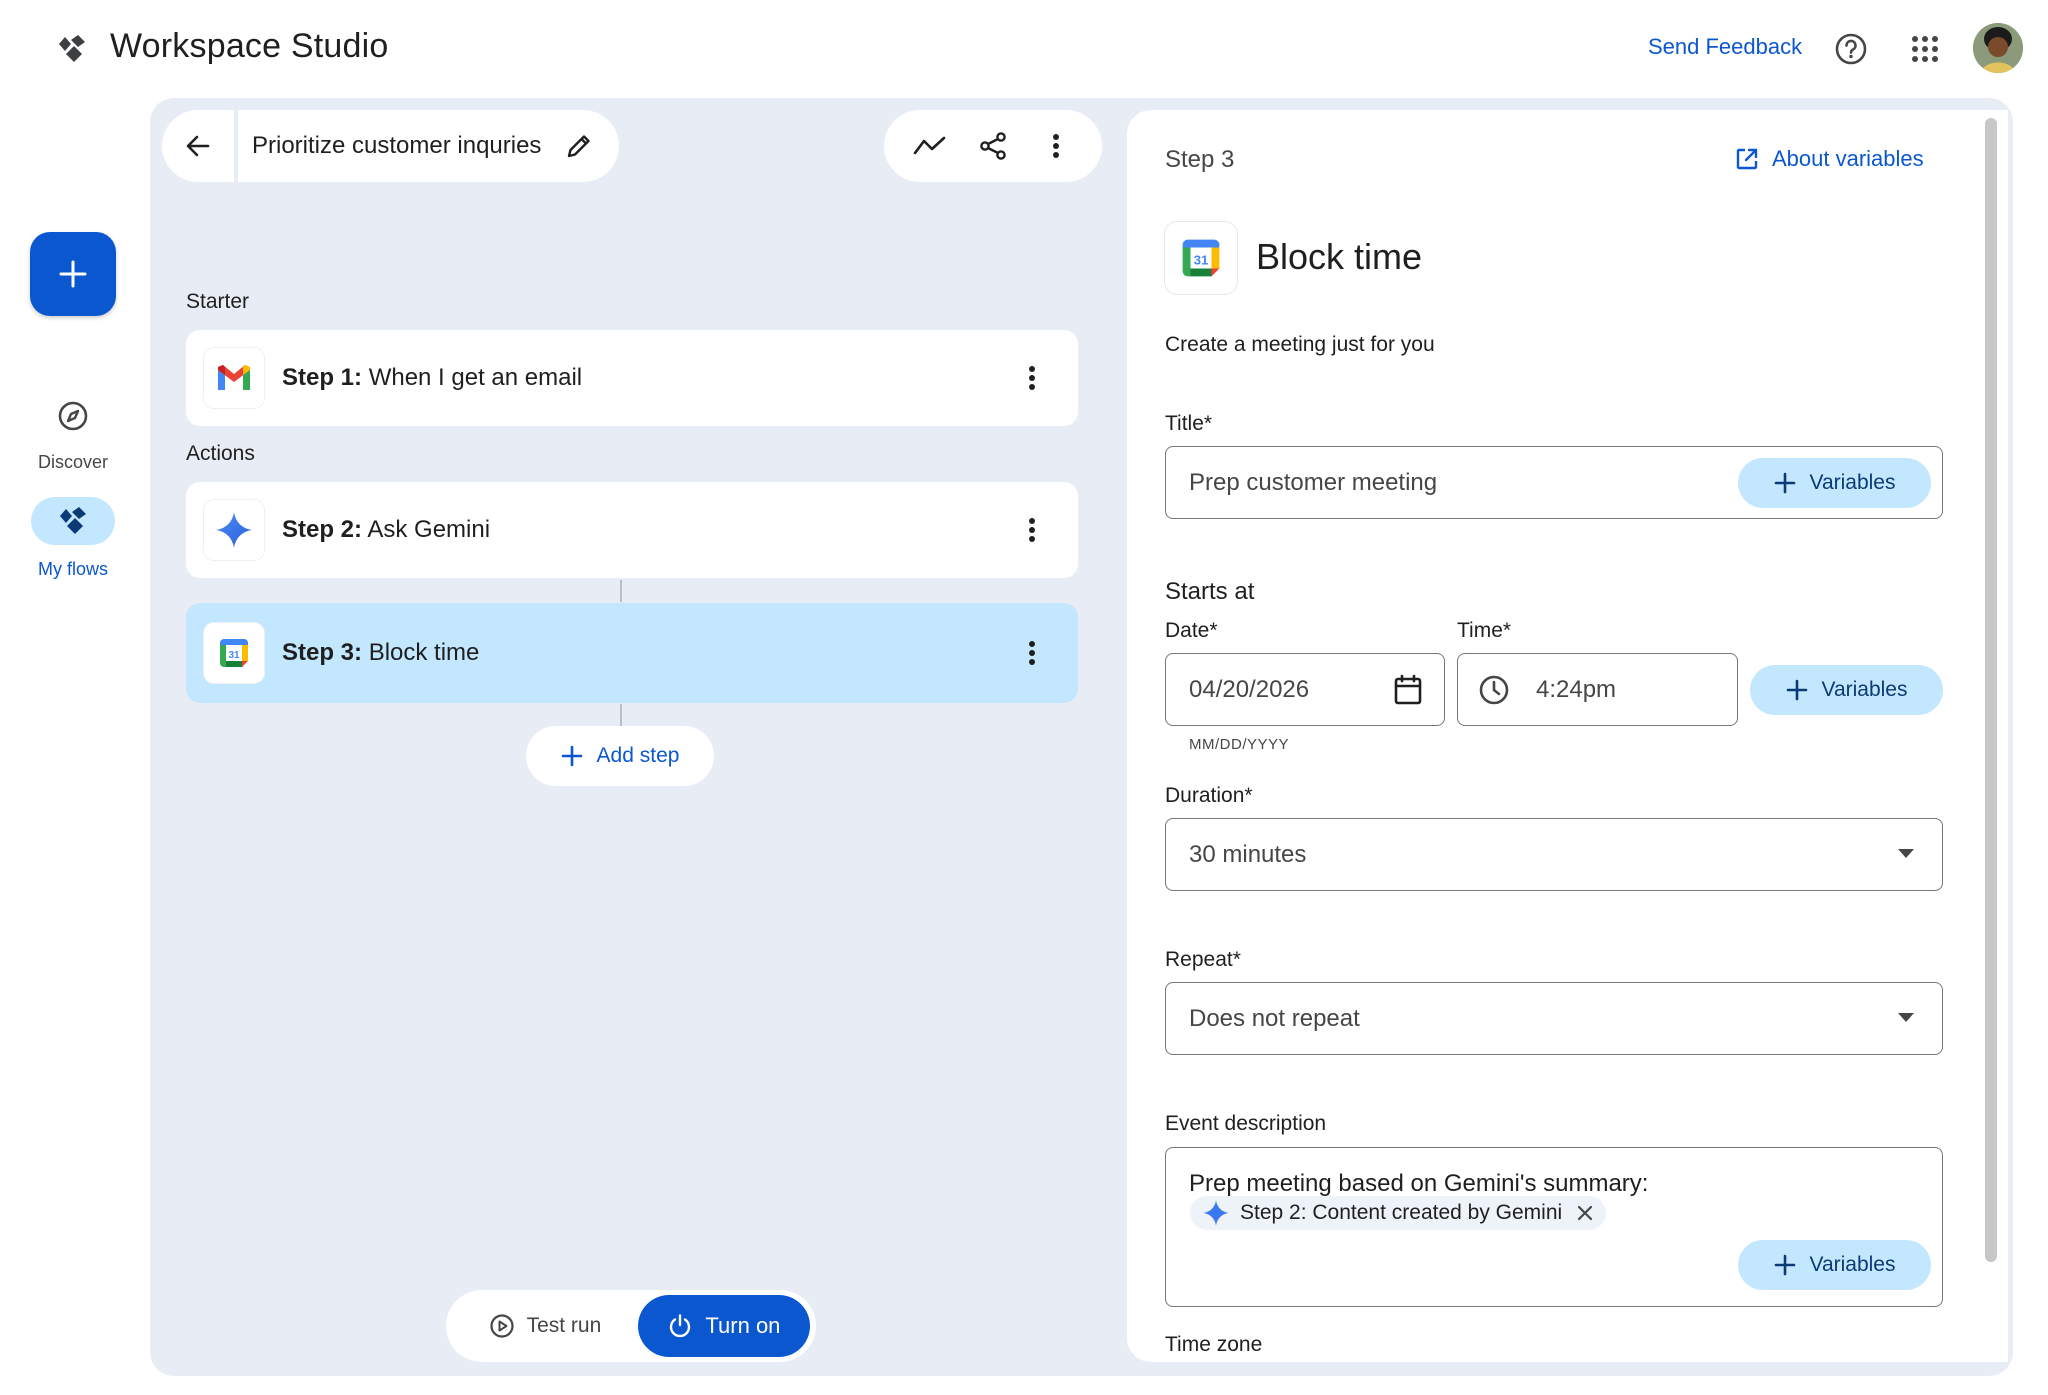 This screenshot has width=2048, height=1395. What do you see at coordinates (1398, 1213) in the screenshot?
I see `variable-chip: Step 2: Content created by Gemini` at bounding box center [1398, 1213].